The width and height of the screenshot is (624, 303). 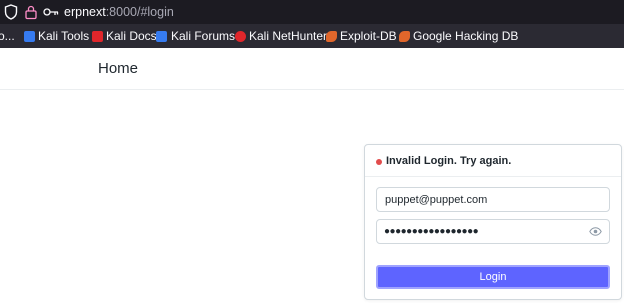 What do you see at coordinates (404, 36) in the screenshot?
I see `google-hacking-db-icon` at bounding box center [404, 36].